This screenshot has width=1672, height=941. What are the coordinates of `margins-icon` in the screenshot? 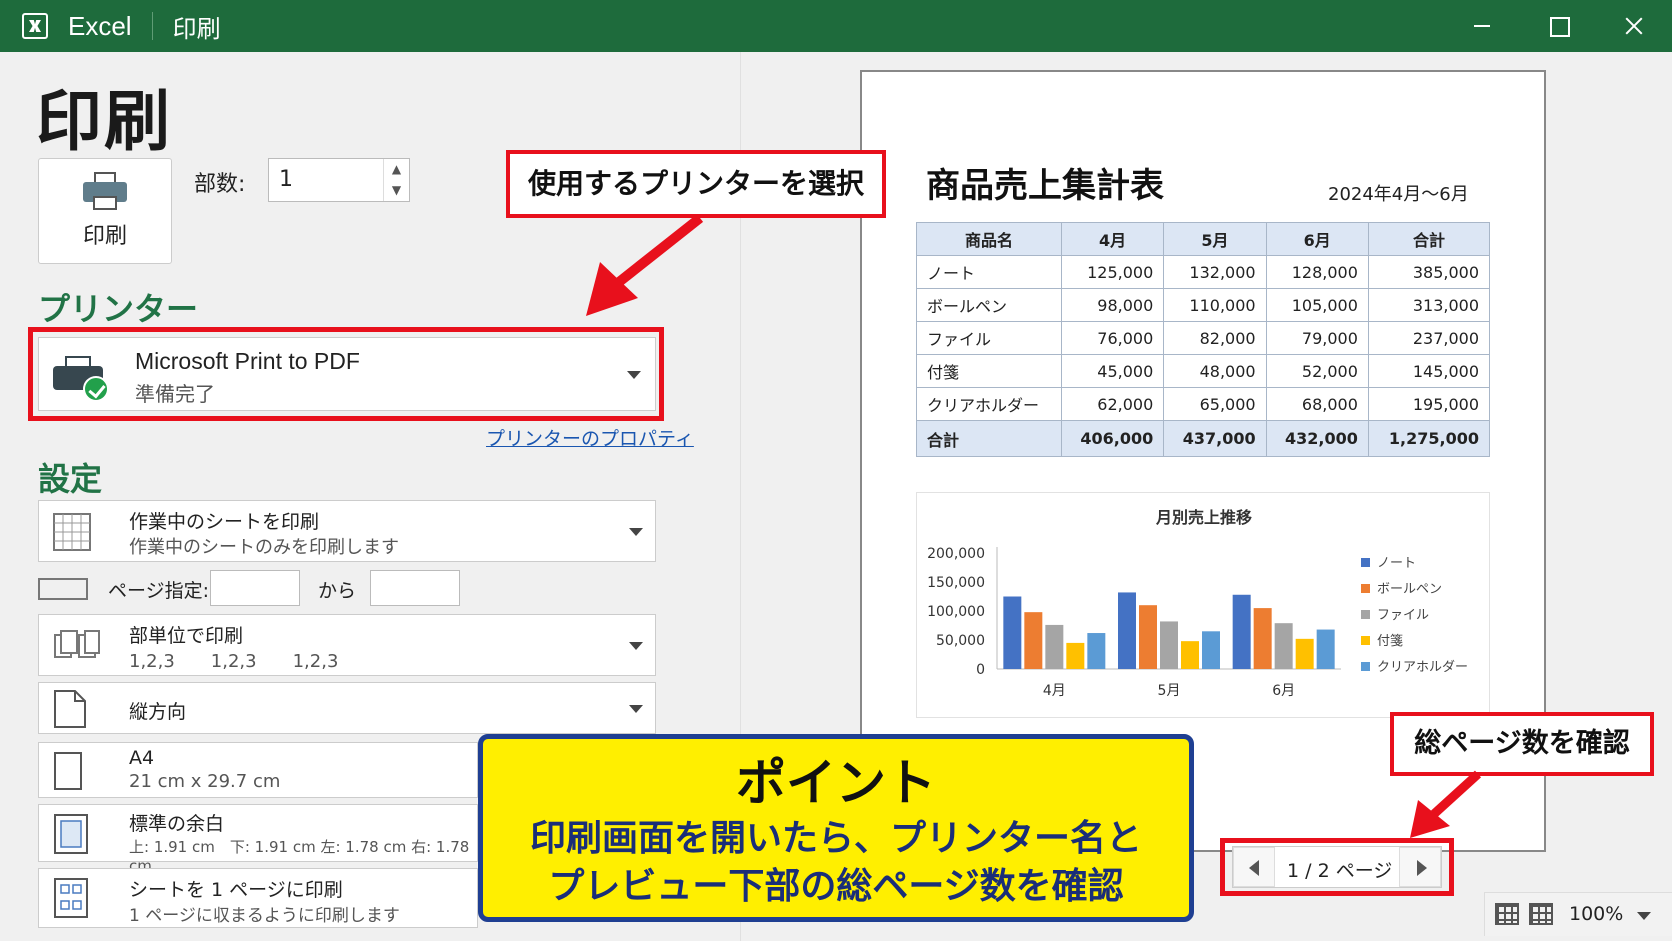 It's located at (71, 834).